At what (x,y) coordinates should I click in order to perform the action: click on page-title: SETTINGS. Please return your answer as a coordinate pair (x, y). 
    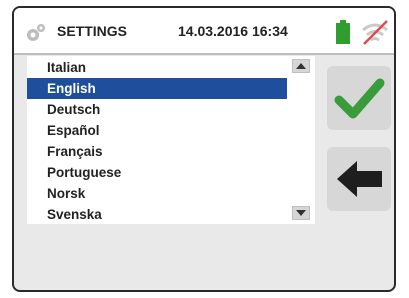
    Looking at the image, I should click on (92, 31).